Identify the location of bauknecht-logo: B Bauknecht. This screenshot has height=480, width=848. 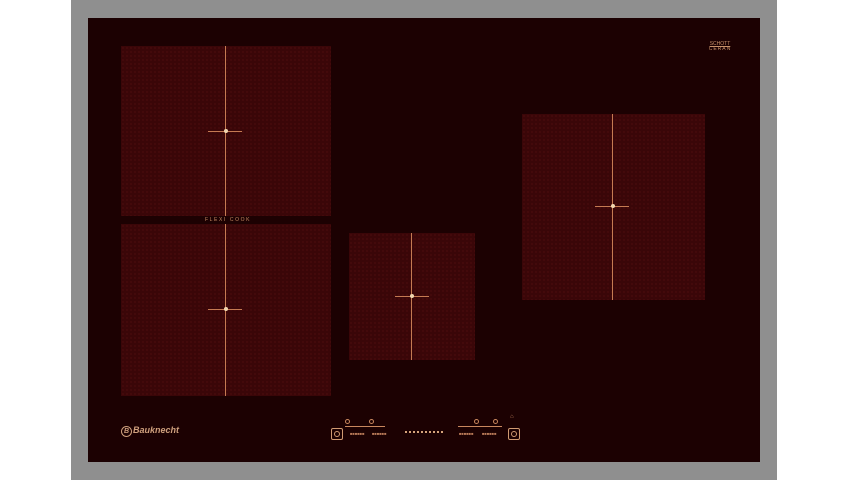
(150, 431).